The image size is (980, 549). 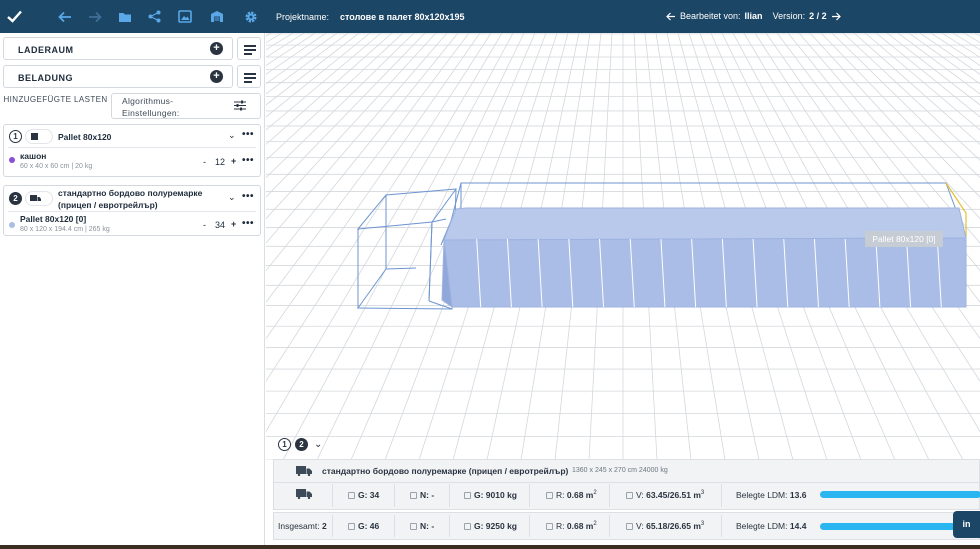 What do you see at coordinates (771, 495) in the screenshot?
I see `ldm-stat: Belegte LDM: 13.6` at bounding box center [771, 495].